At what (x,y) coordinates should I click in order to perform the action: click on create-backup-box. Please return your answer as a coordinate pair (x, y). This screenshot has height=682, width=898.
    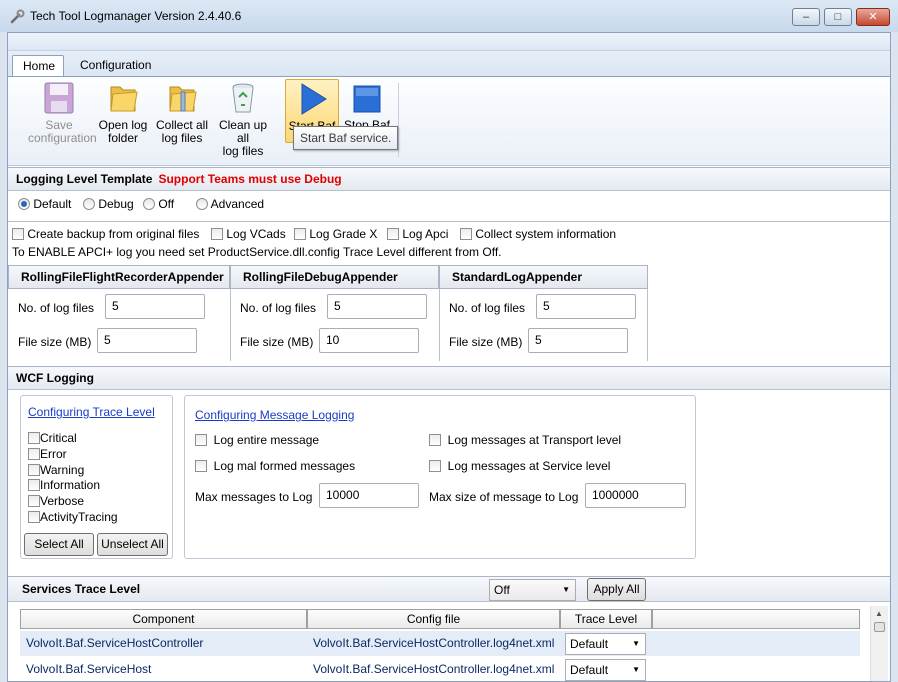
    Looking at the image, I should click on (18, 234).